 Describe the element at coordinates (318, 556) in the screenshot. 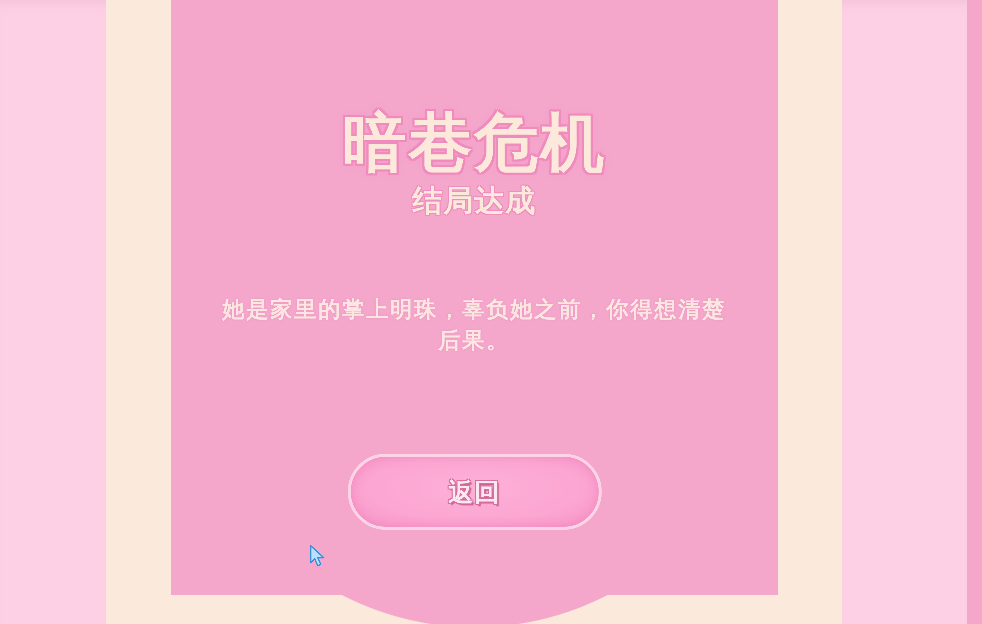

I see `cursor-icon` at that location.